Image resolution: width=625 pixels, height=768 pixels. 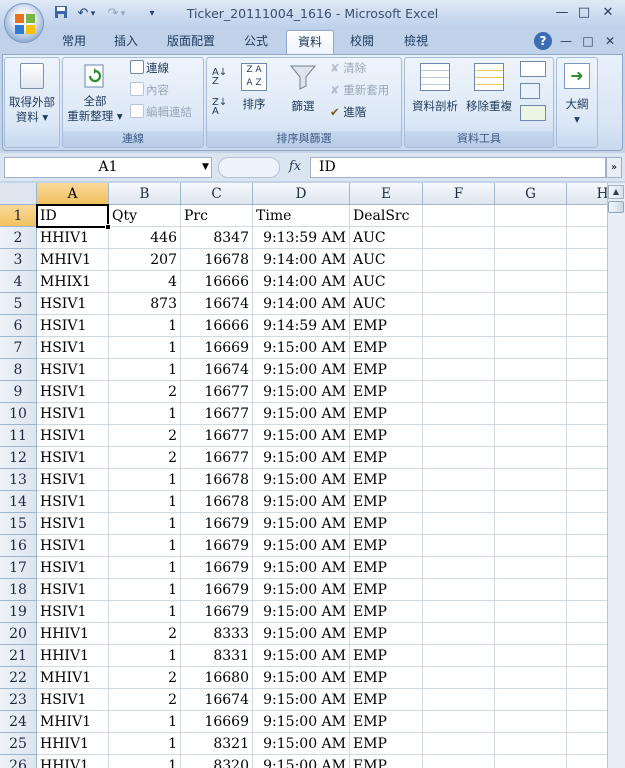 I want to click on cell-d: Time, so click(x=301, y=216).